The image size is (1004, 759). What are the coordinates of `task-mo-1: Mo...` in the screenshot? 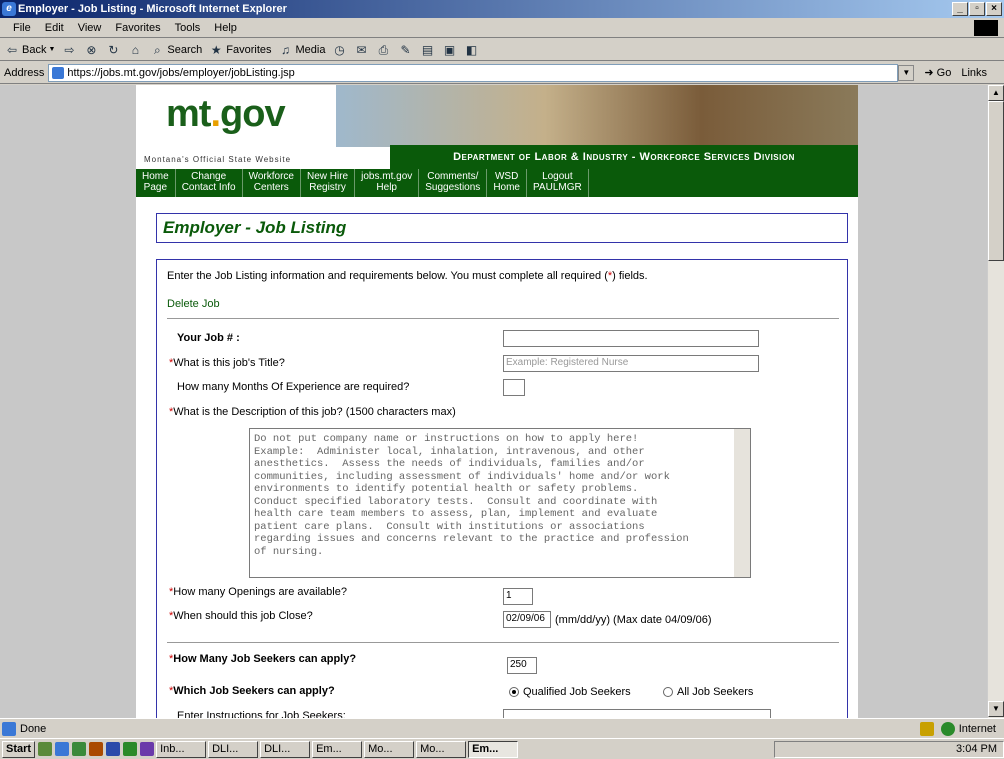 It's located at (389, 749).